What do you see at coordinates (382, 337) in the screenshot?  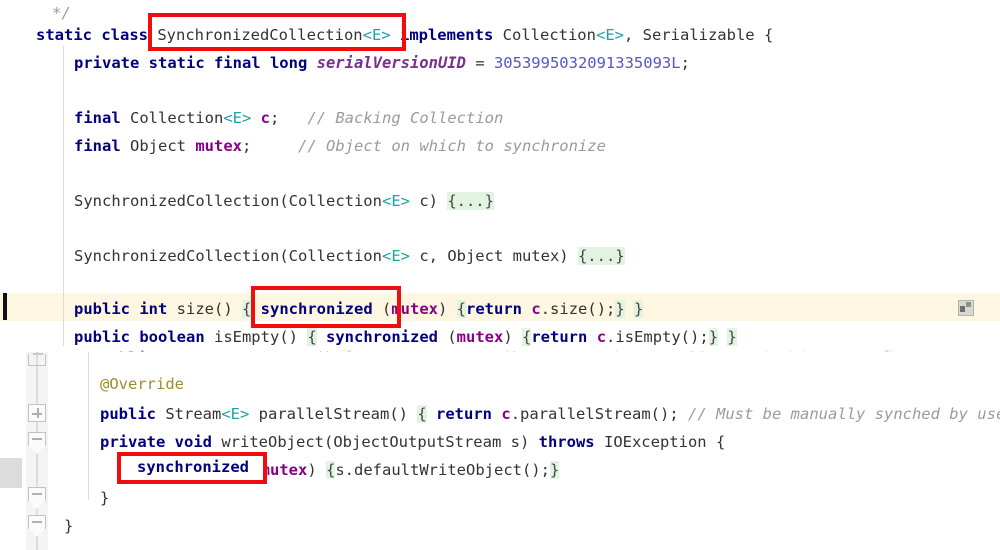 I see `token-synchronized: synchronized` at bounding box center [382, 337].